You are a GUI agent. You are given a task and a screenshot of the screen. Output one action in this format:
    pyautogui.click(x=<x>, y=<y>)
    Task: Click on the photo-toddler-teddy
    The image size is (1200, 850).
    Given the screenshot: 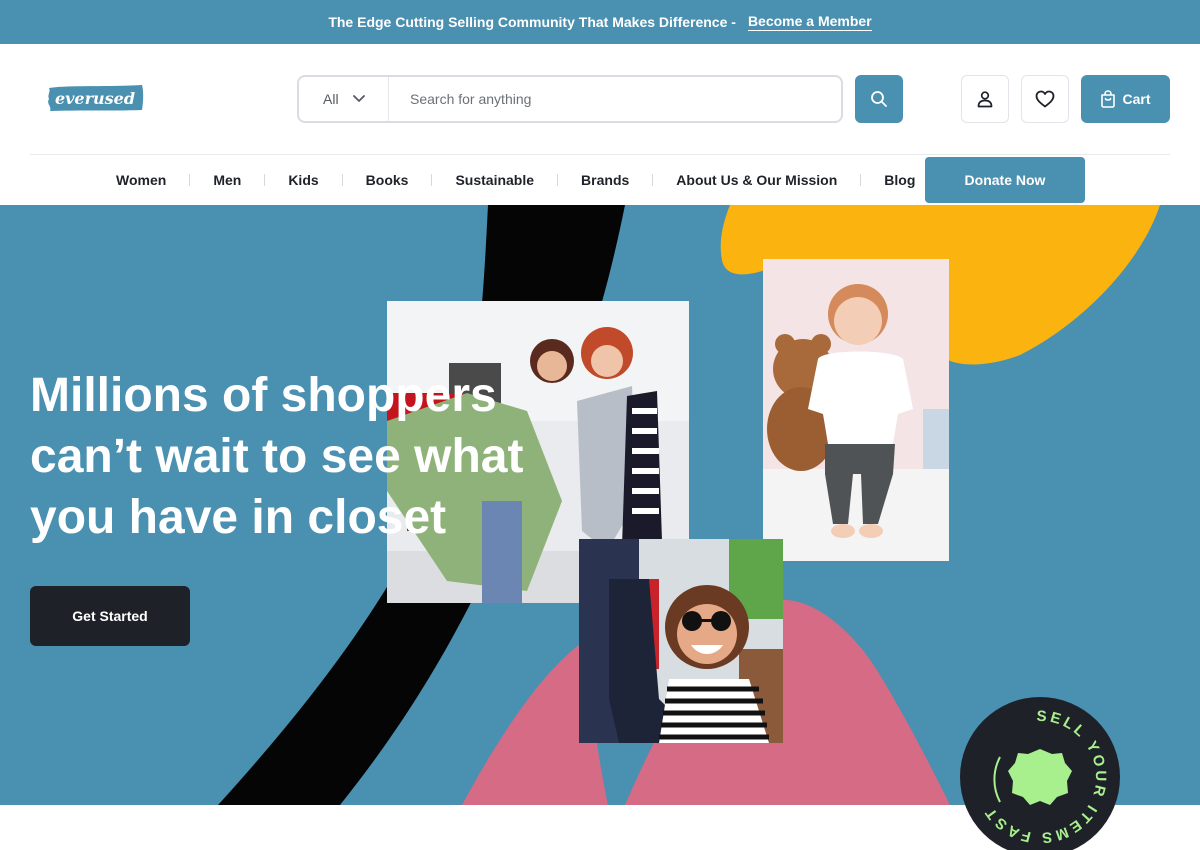 What is the action you would take?
    pyautogui.click(x=856, y=410)
    